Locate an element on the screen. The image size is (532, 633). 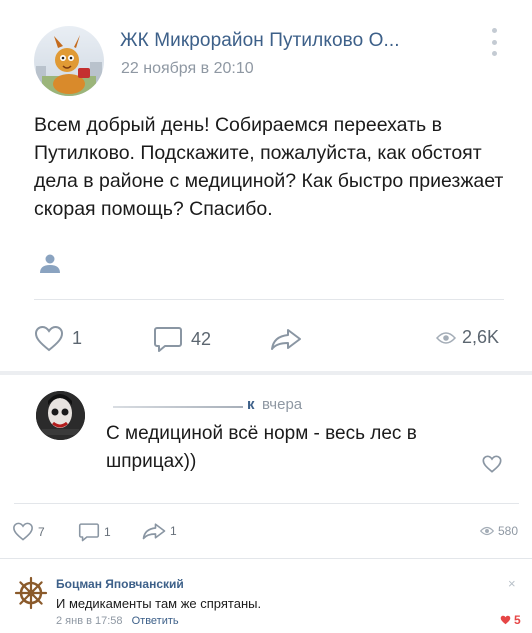
section-divider is located at coordinates (266, 373).